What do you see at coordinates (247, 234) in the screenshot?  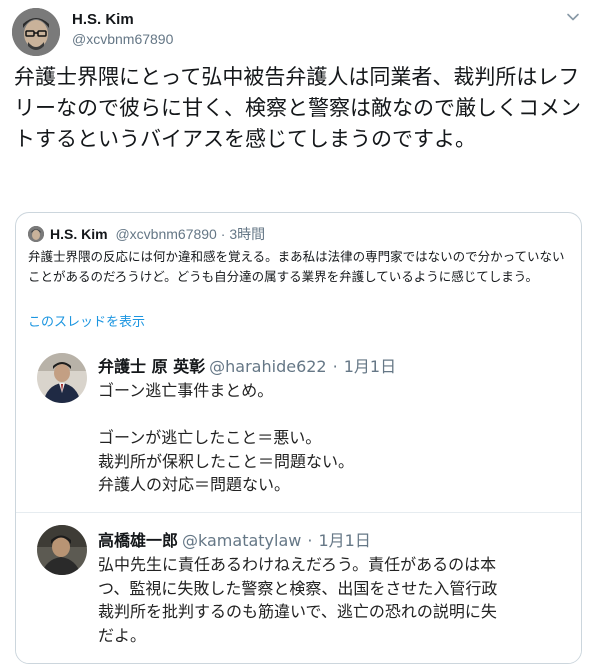 I see `quoted-timestamp: 3時間` at bounding box center [247, 234].